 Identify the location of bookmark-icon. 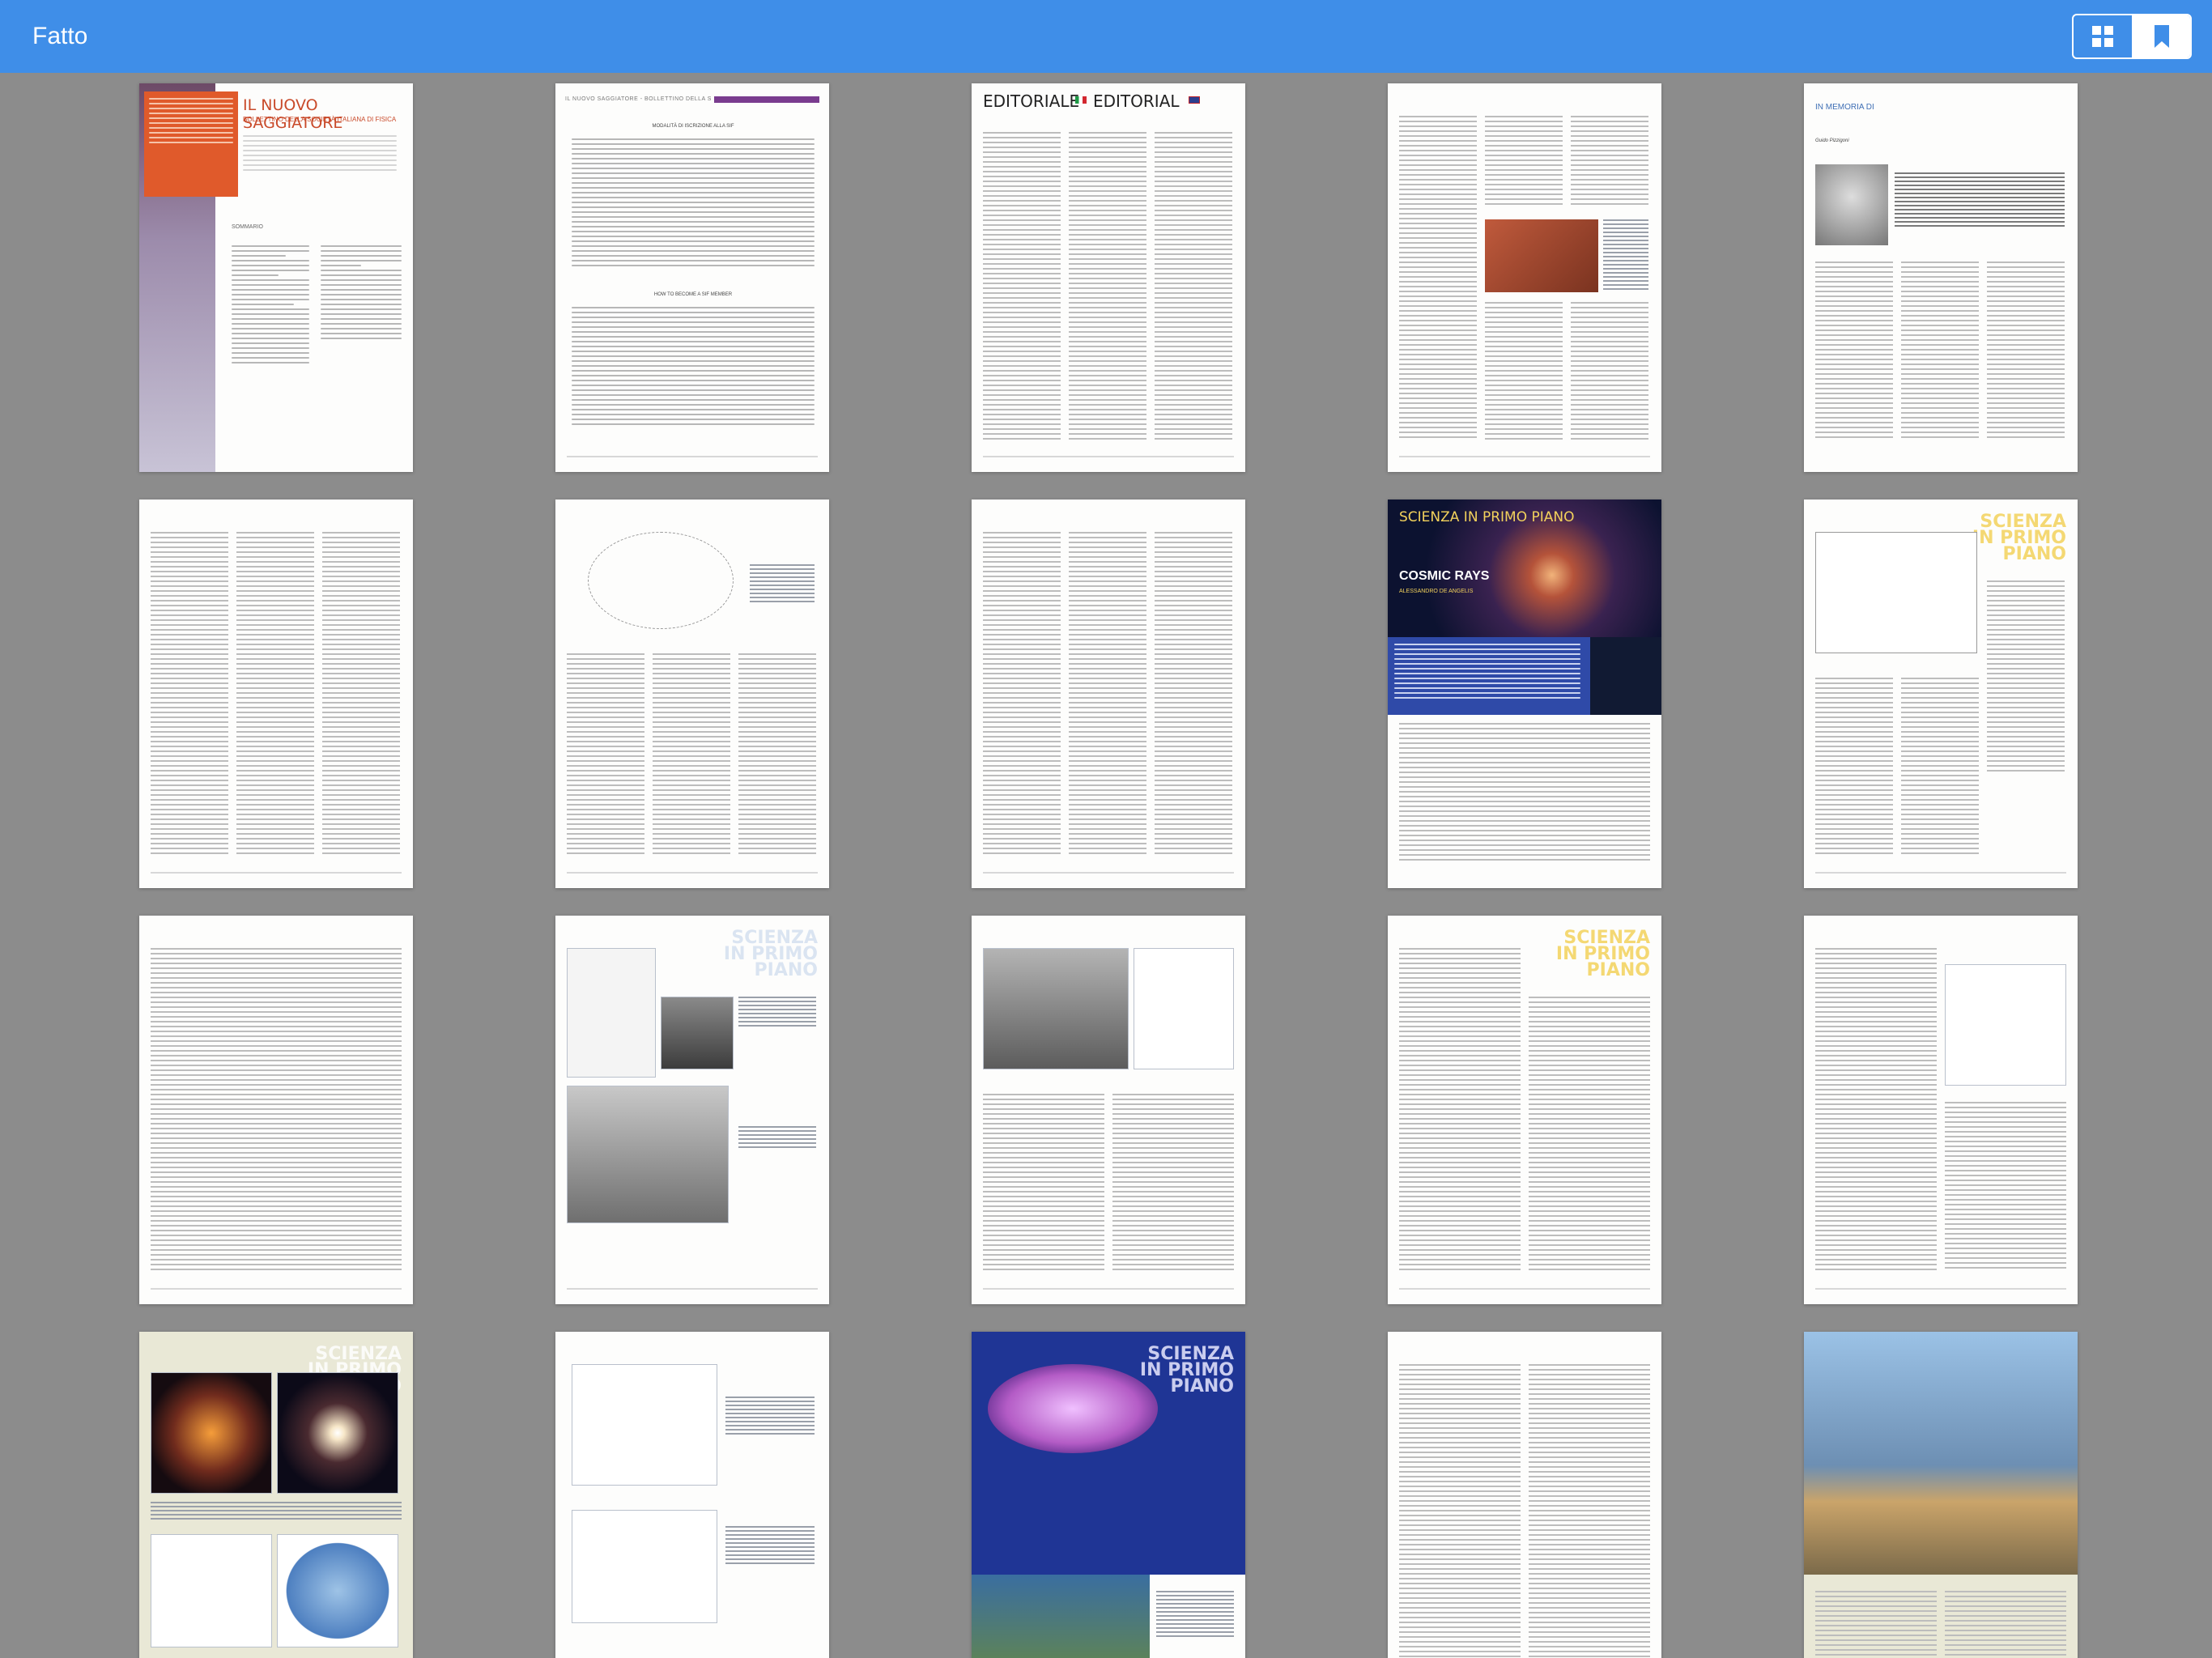
(2162, 36).